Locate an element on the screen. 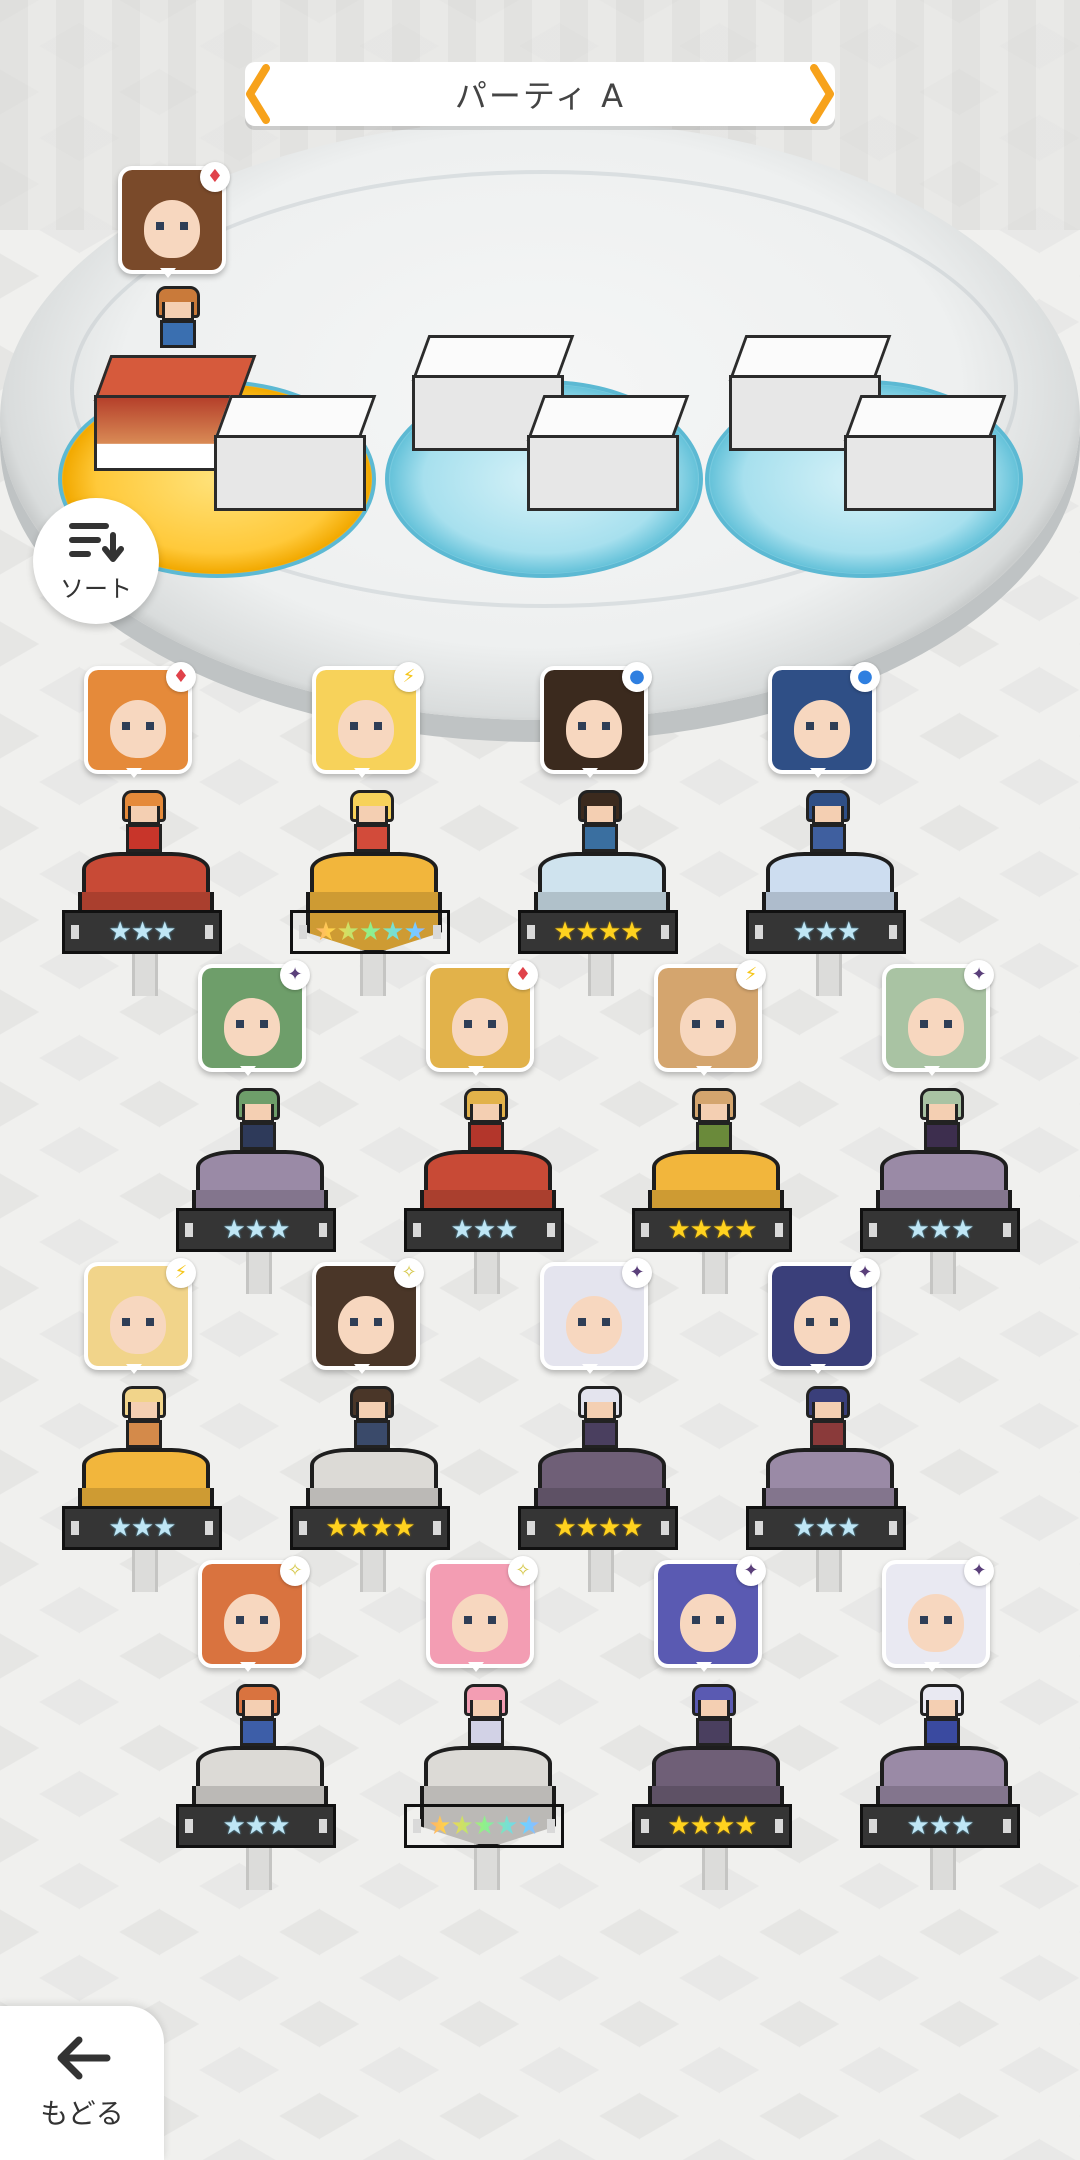  party-leader: ♦ is located at coordinates (176, 314).